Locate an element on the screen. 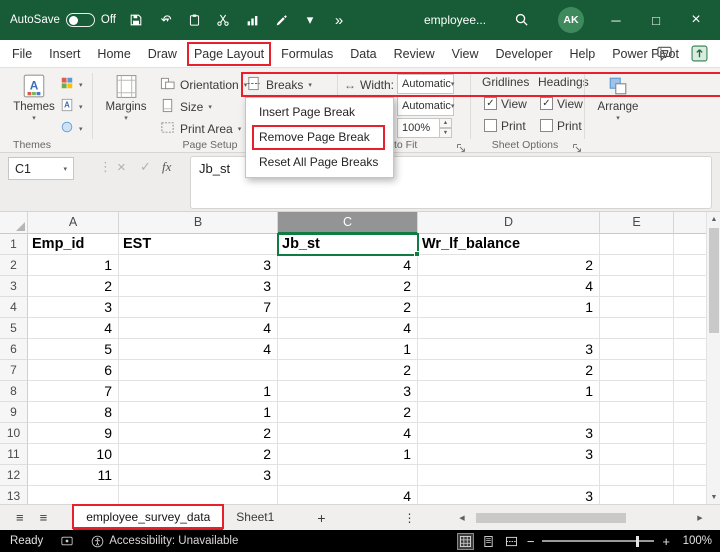 This screenshot has height=552, width=720. column-header-d: D is located at coordinates (509, 223).